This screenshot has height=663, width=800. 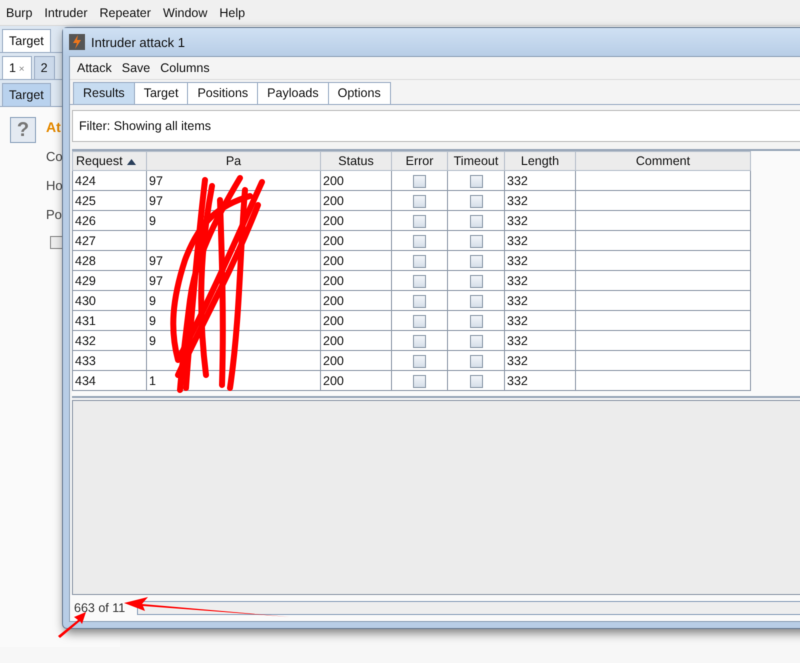 I want to click on label: Co, so click(x=54, y=156).